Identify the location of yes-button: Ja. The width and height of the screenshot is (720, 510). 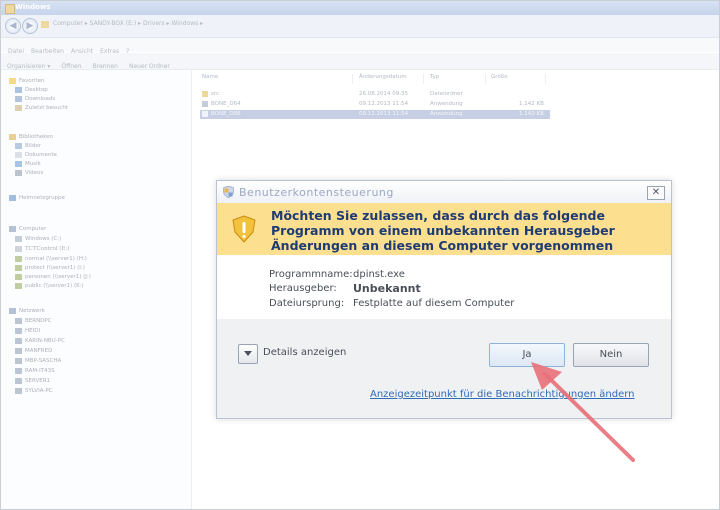
(527, 355).